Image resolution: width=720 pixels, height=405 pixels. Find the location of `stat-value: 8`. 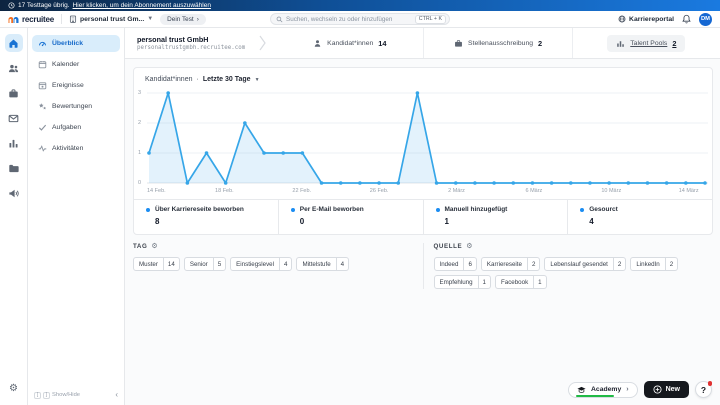

stat-value: 8 is located at coordinates (157, 221).